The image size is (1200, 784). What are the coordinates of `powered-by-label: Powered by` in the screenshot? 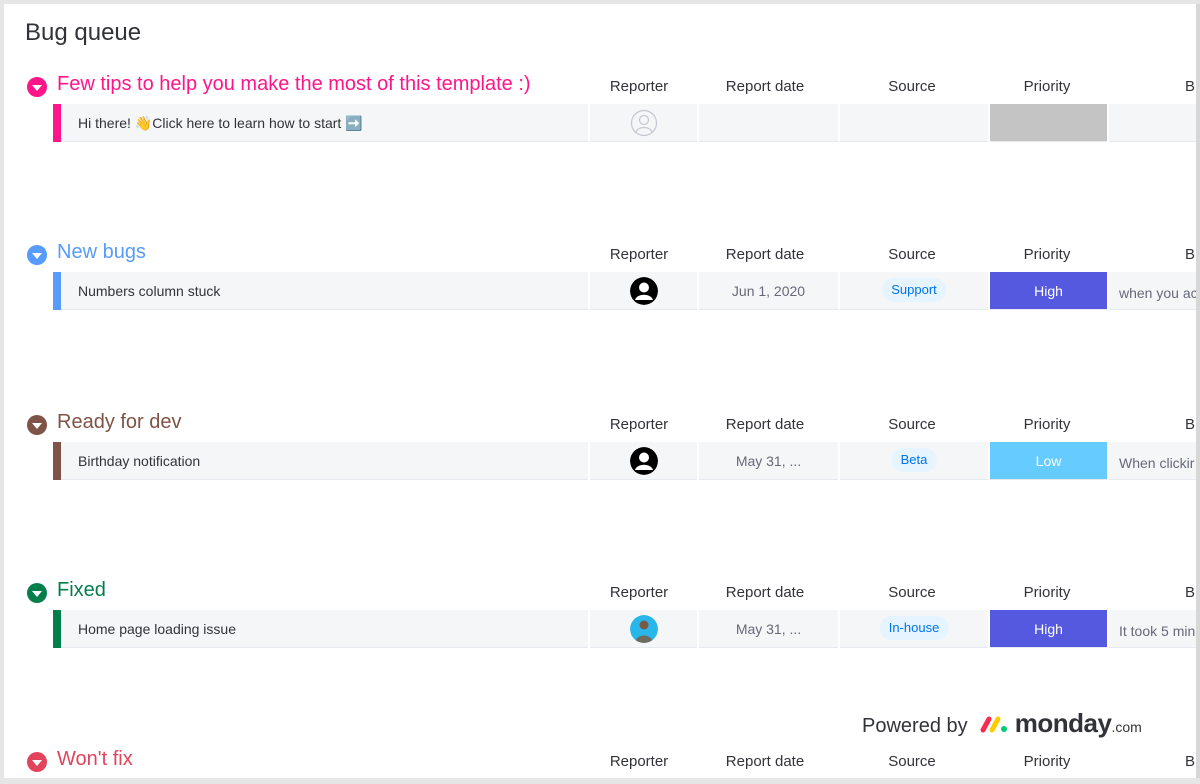 It's located at (915, 726).